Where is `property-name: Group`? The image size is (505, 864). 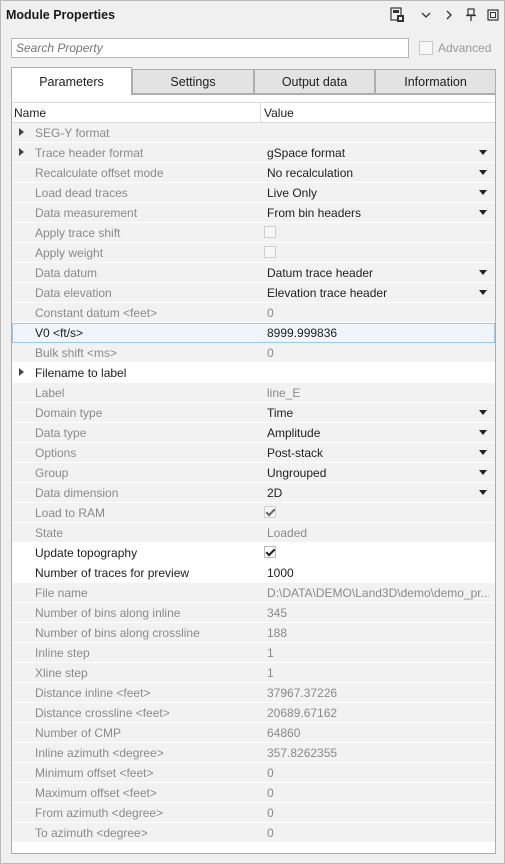
property-name: Group is located at coordinates (52, 473).